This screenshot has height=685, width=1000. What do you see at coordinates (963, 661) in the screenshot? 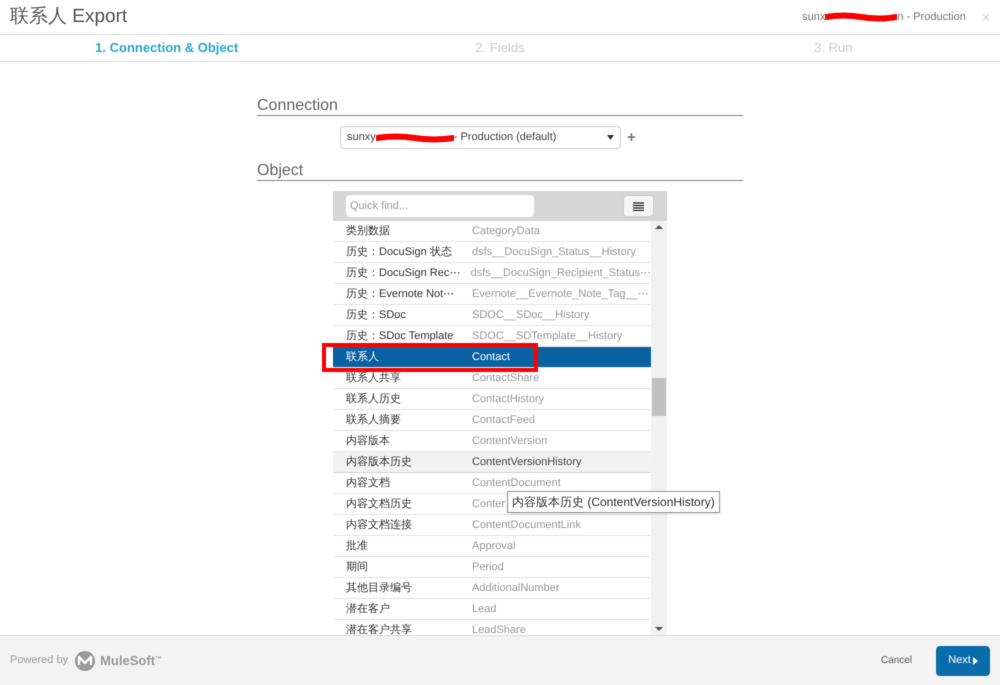
I see `next-button: Next` at bounding box center [963, 661].